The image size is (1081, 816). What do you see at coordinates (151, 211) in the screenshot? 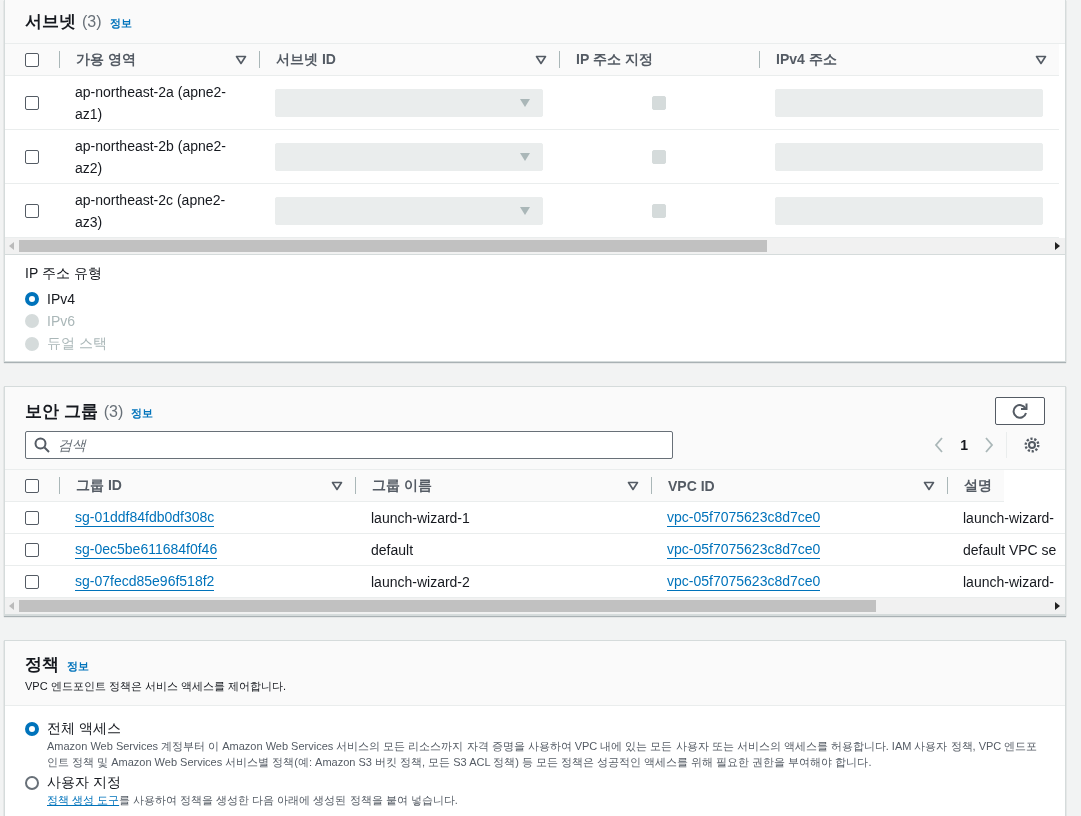
I see `zone-text: ap-northeast-2c (apne2-az3)` at bounding box center [151, 211].